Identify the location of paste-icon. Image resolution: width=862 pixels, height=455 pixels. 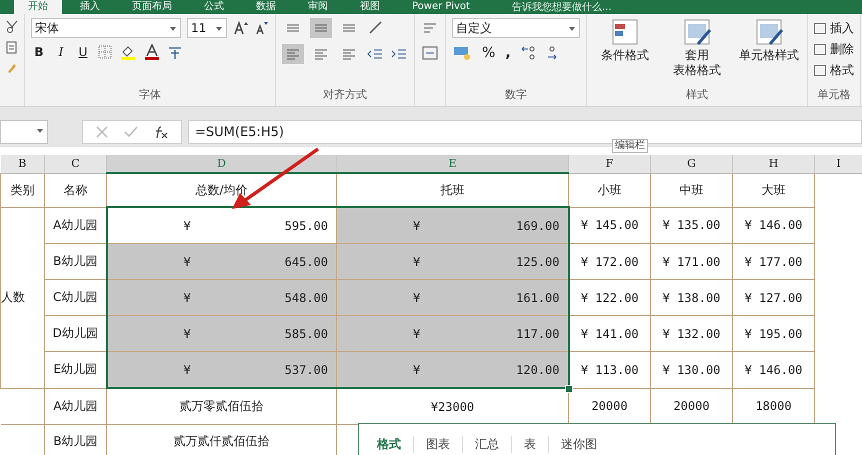
(12, 47).